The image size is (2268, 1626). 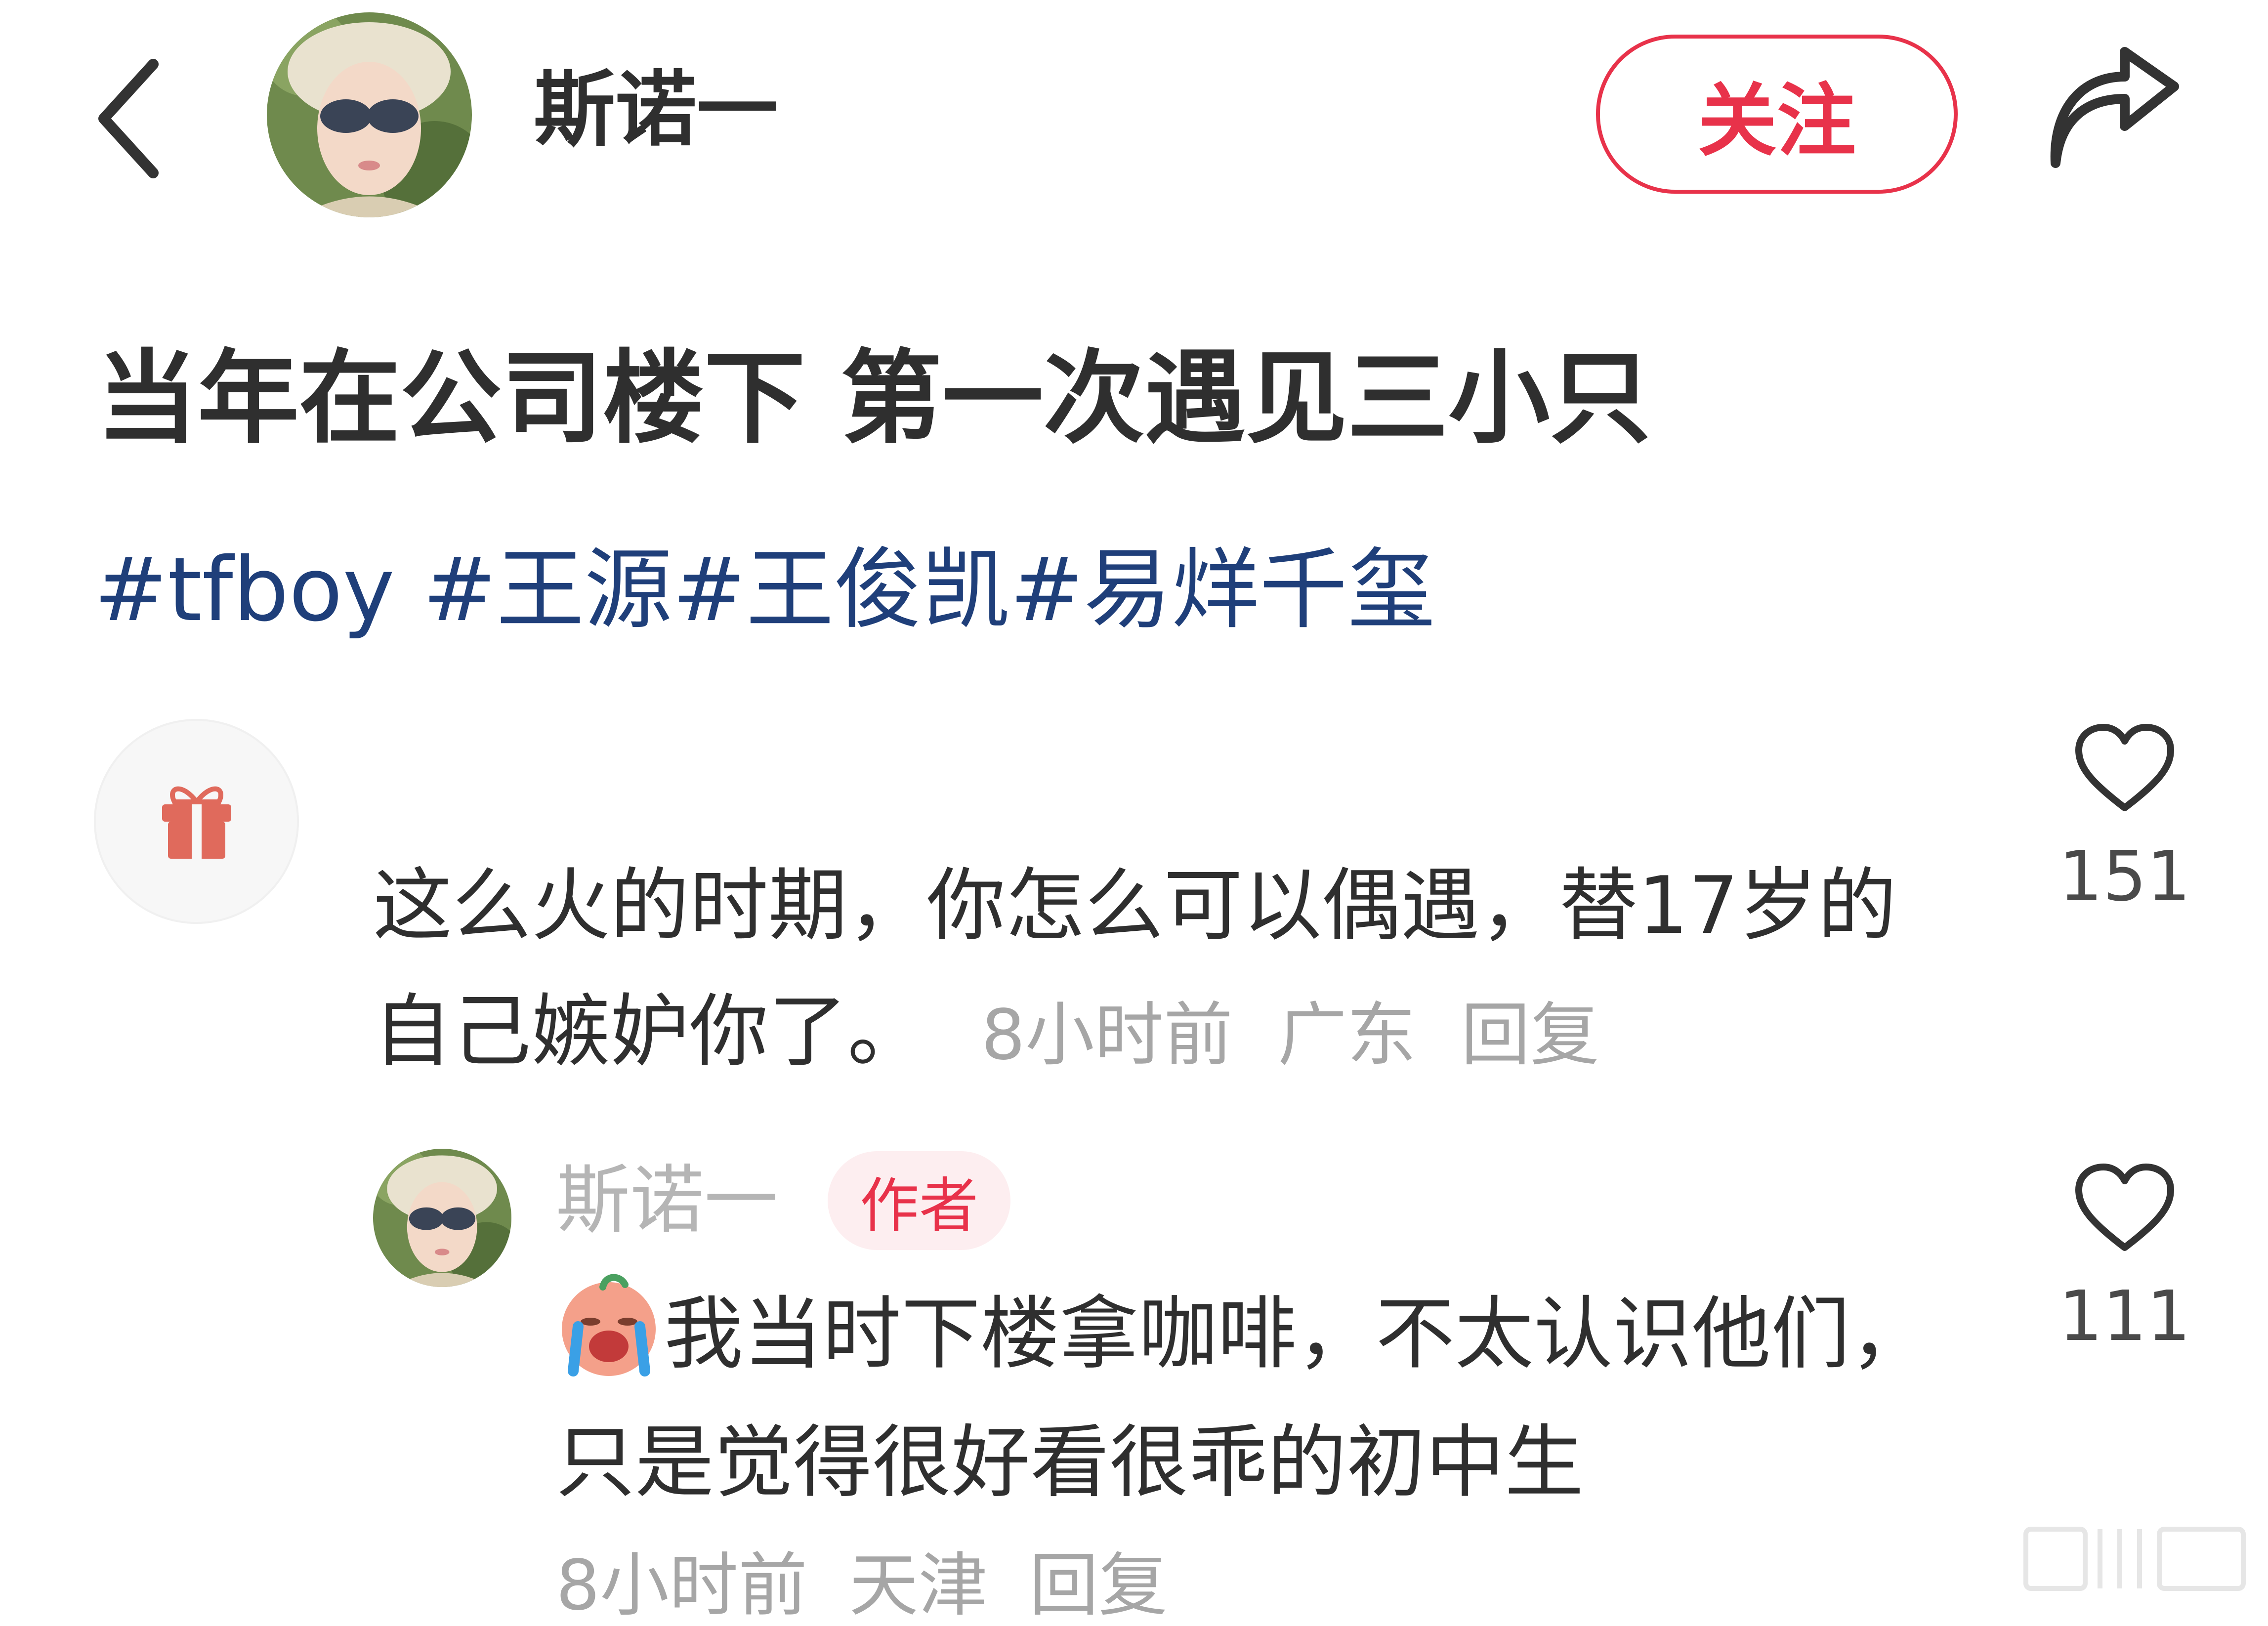 I want to click on reply-author-name: 斯诺一, so click(x=667, y=1201).